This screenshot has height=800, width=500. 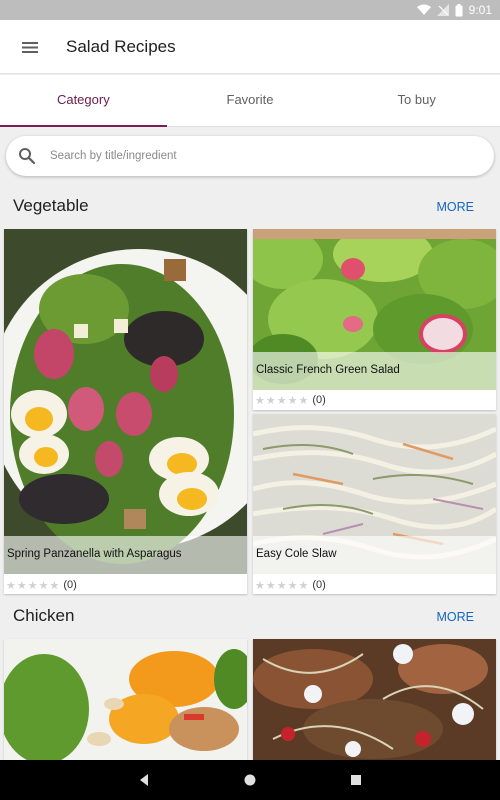 I want to click on navigation-bar, so click(x=250, y=780).